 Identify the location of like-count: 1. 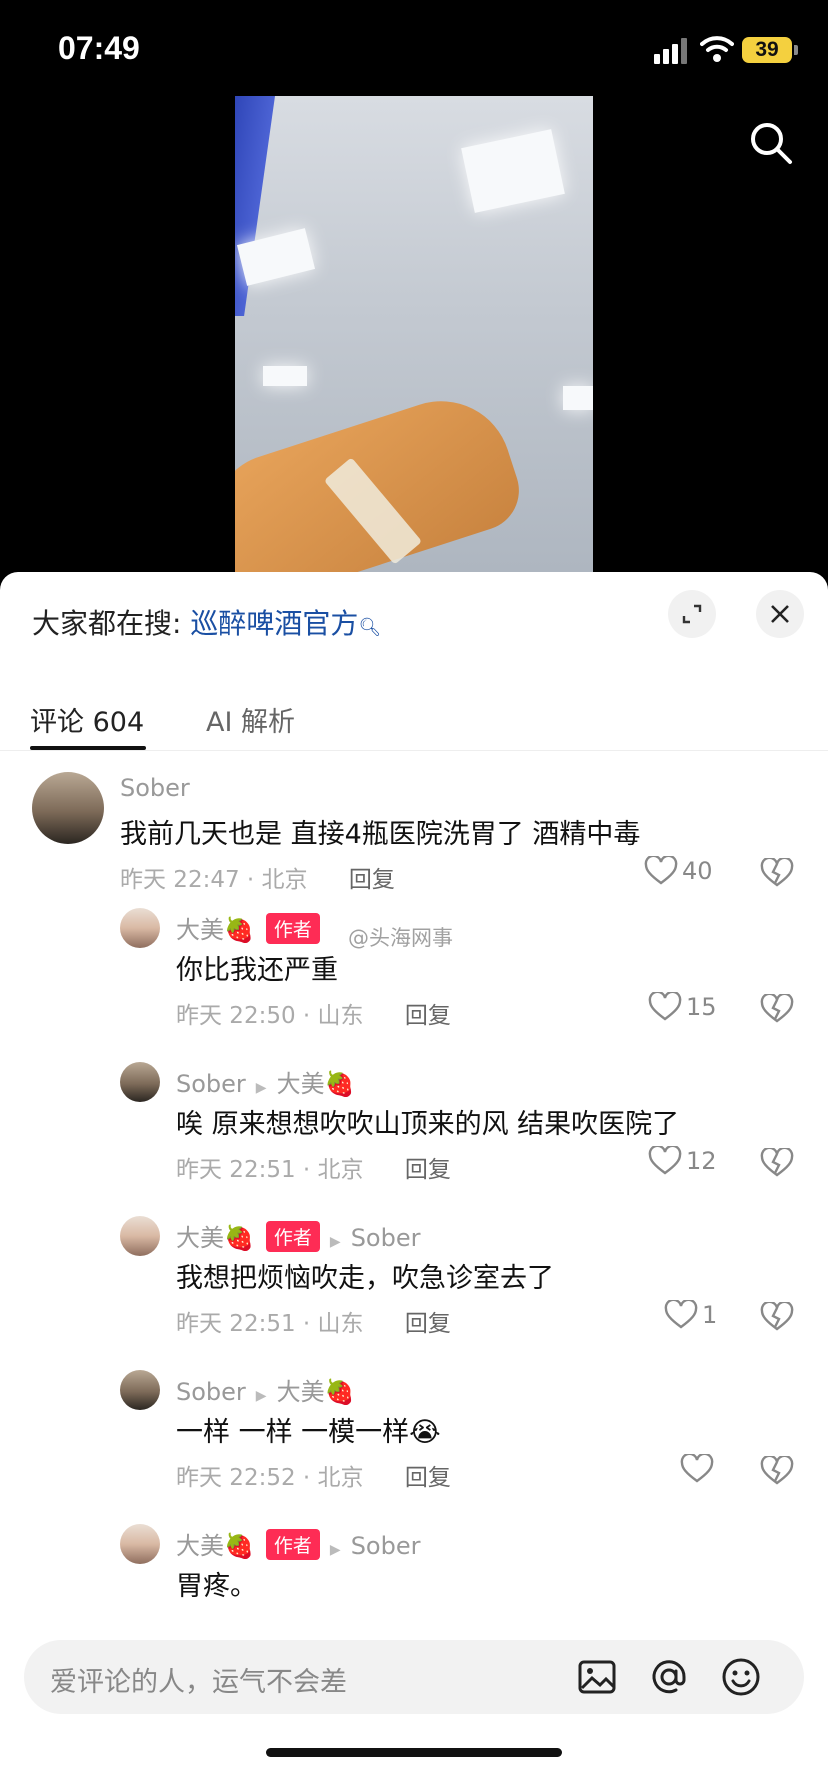
(710, 1315).